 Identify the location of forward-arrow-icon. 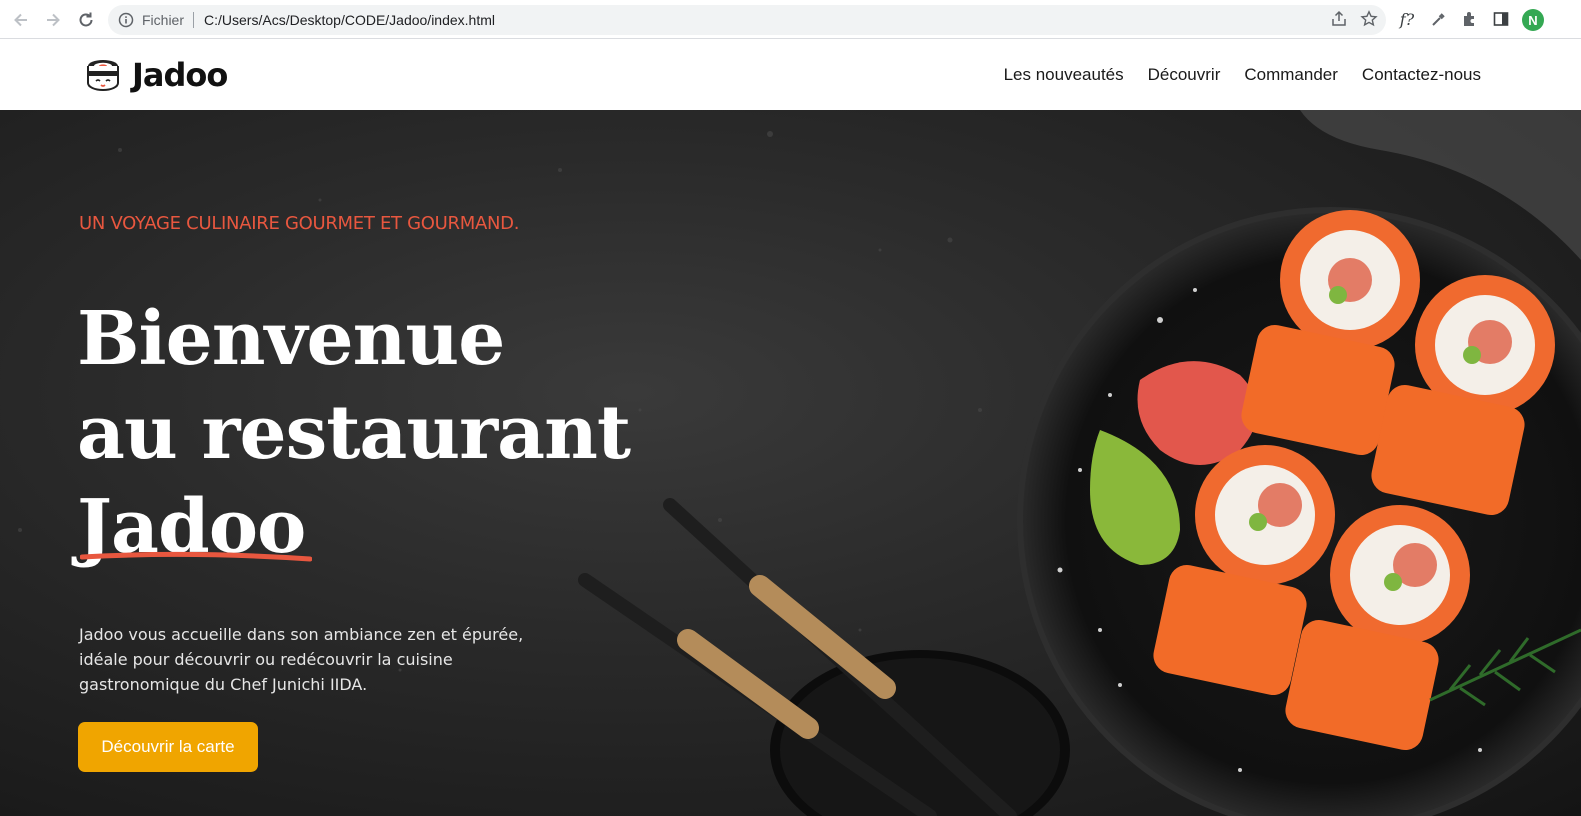
(53, 20).